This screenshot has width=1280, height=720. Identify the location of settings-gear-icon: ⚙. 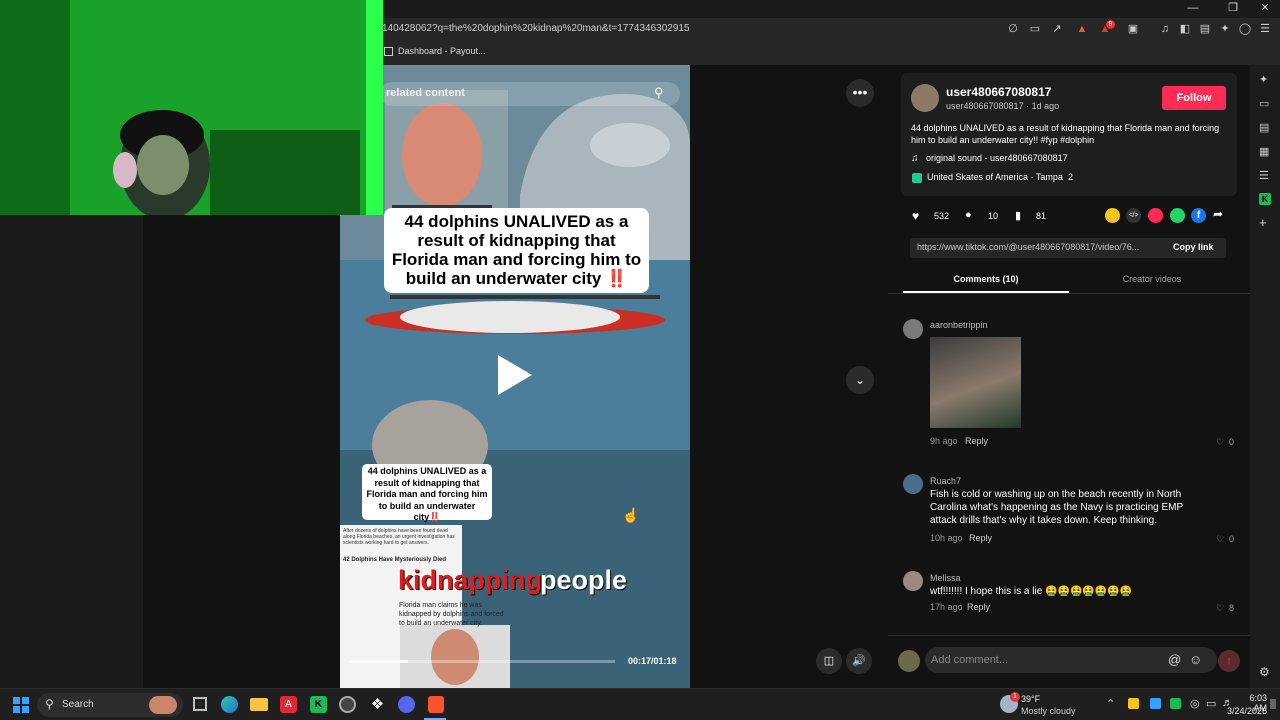
(1264, 672).